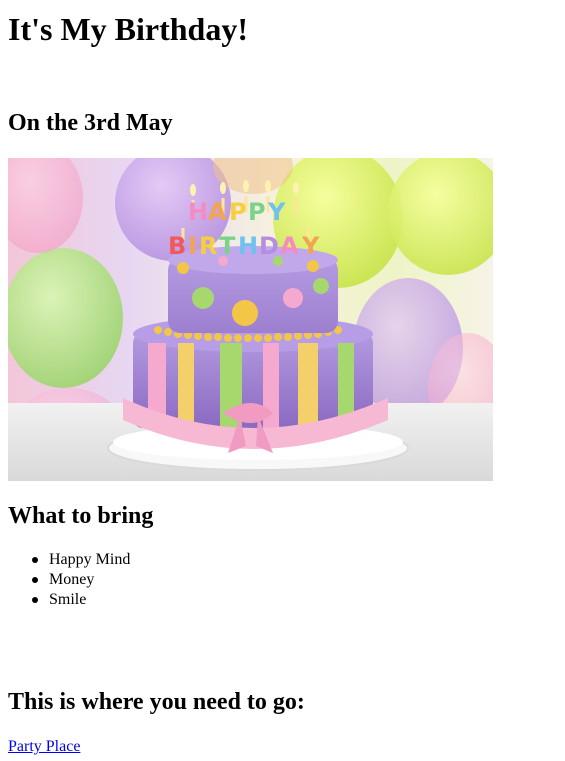 The height and width of the screenshot is (761, 565). I want to click on list-item: Smile, so click(81, 600).